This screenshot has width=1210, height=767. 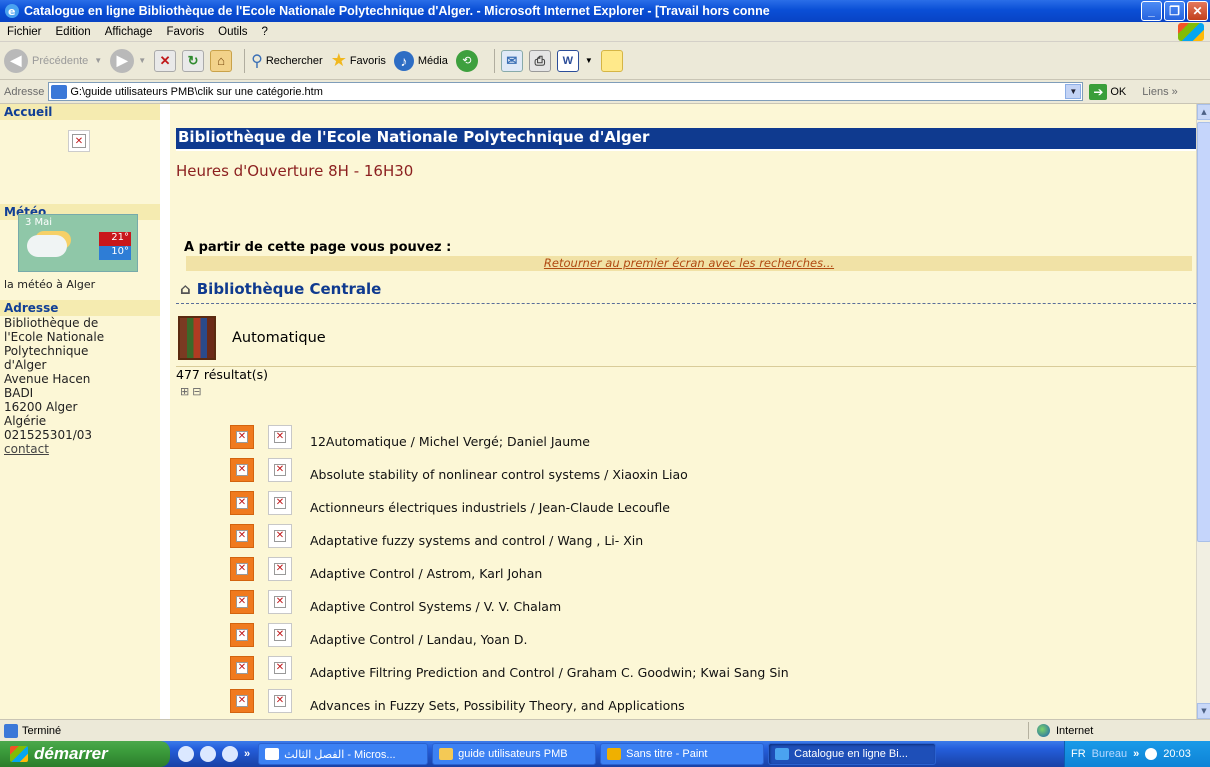 I want to click on record-title: Adaptive Control / Astrom, Karl Johan, so click(x=426, y=568).